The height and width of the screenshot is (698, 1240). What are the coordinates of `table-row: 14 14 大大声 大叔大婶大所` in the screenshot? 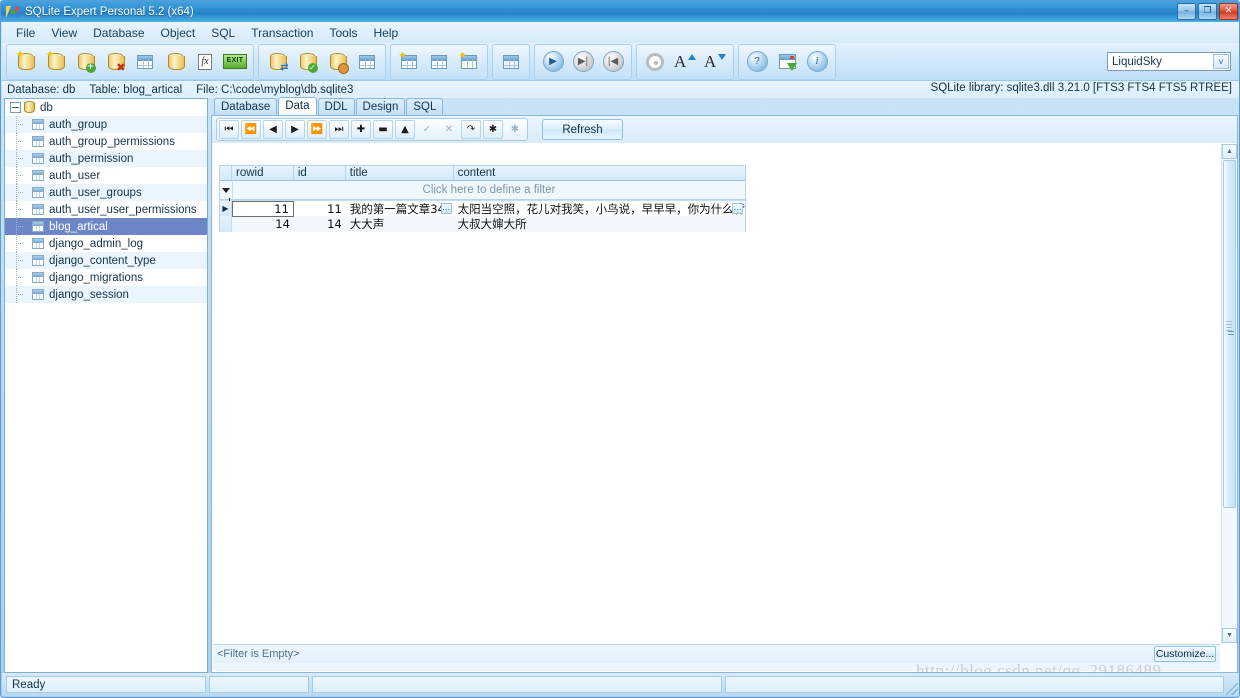 It's located at (482, 224).